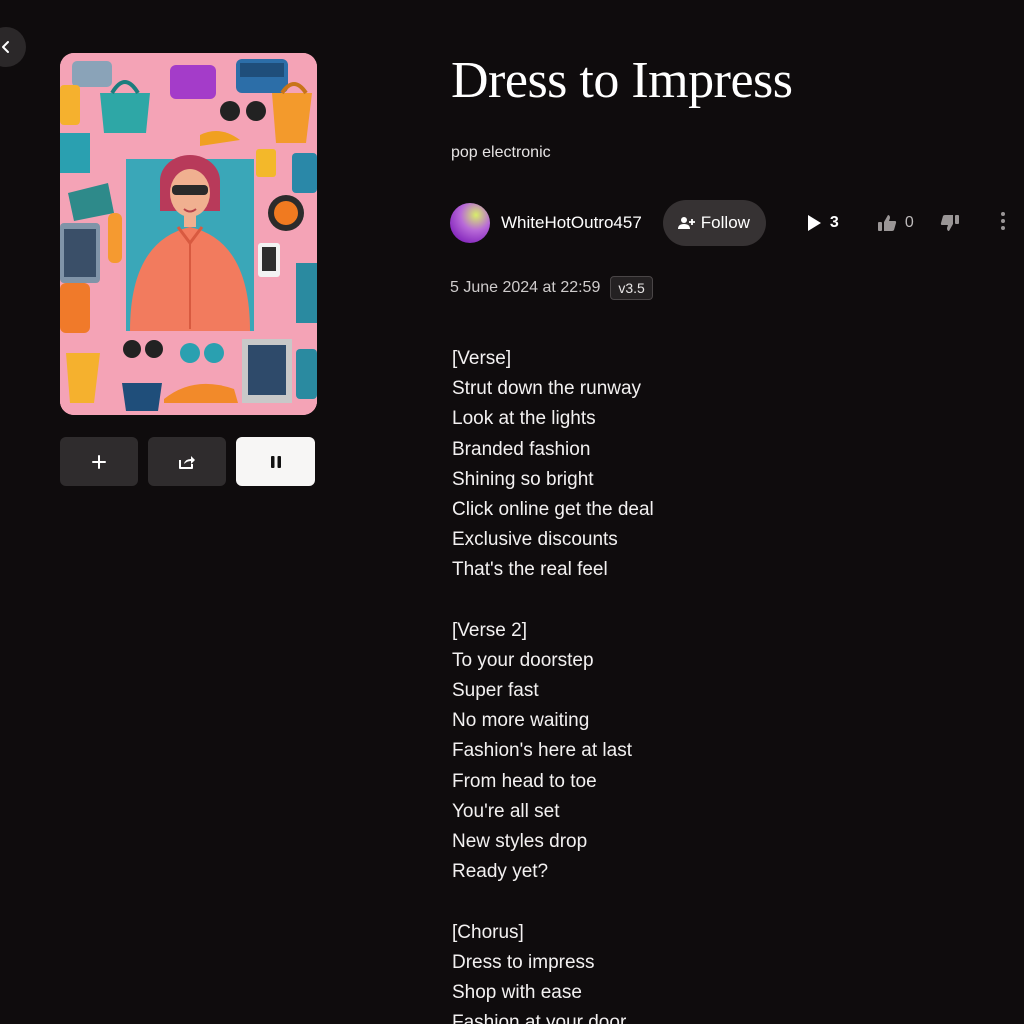 This screenshot has height=1024, width=1024. What do you see at coordinates (521, 449) in the screenshot?
I see `lyric-line: Branded fashion` at bounding box center [521, 449].